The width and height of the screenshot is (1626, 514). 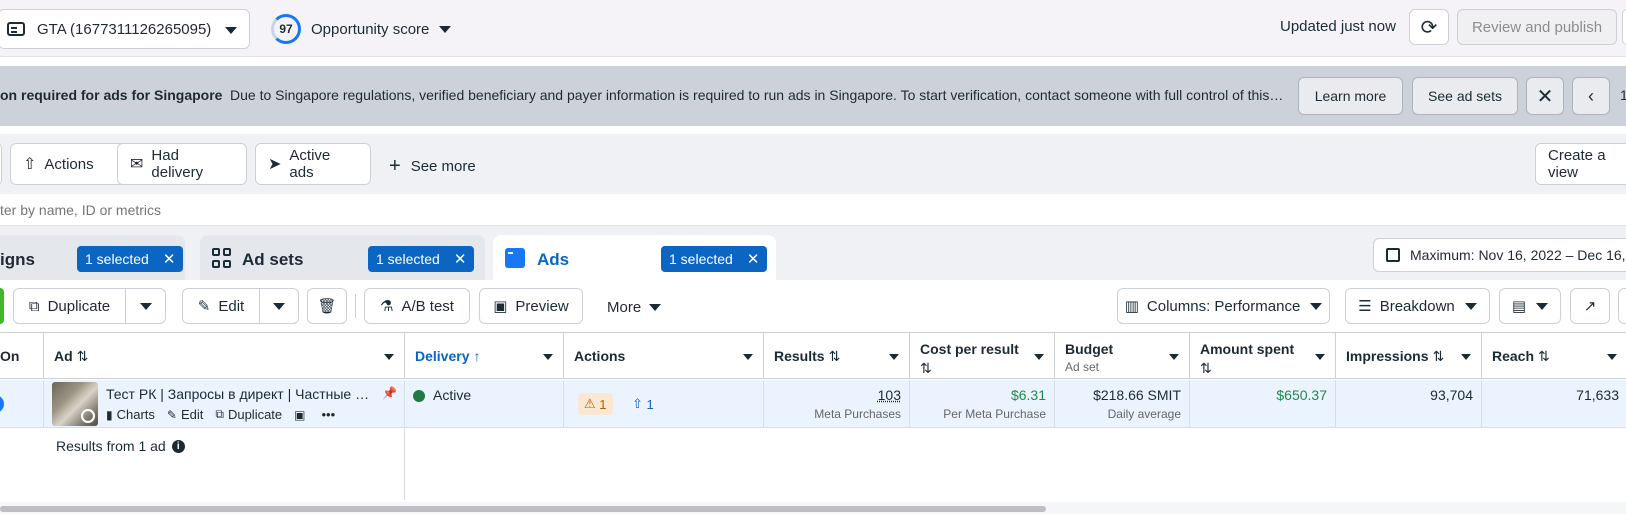 I want to click on edit-link: ✎ Edit, so click(x=185, y=414).